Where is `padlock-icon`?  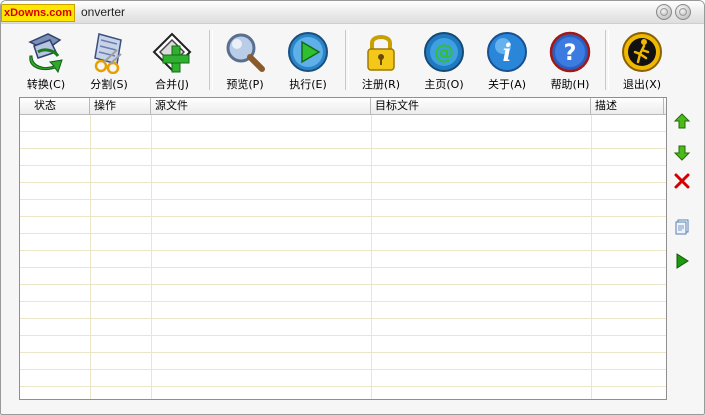 padlock-icon is located at coordinates (381, 53).